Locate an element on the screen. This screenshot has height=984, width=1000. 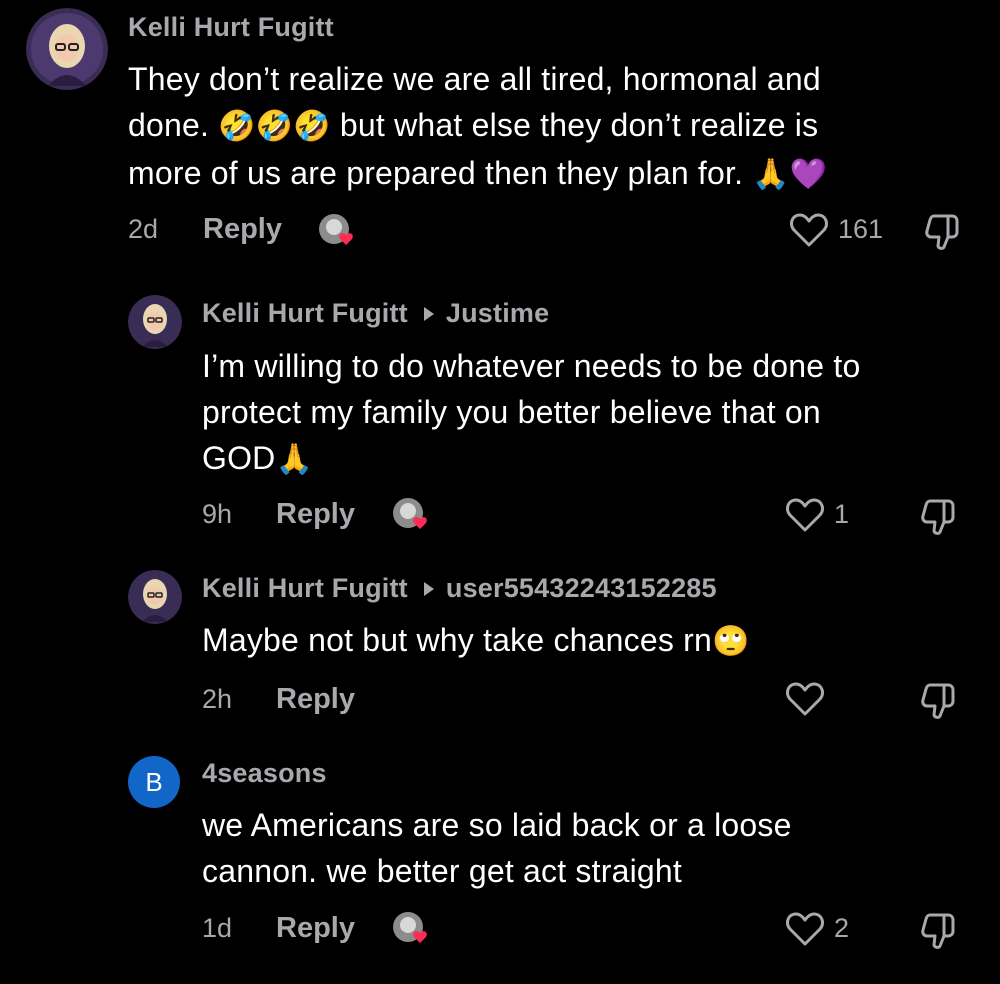
comment-author: Kelli Hurt Fugitt user55432243152285 is located at coordinates (459, 588).